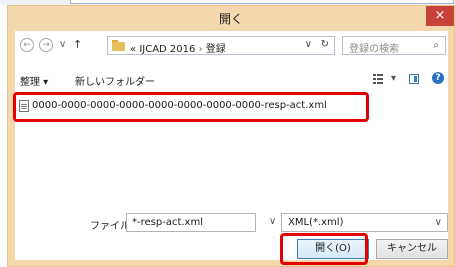  What do you see at coordinates (118, 45) in the screenshot?
I see `folder-icon` at bounding box center [118, 45].